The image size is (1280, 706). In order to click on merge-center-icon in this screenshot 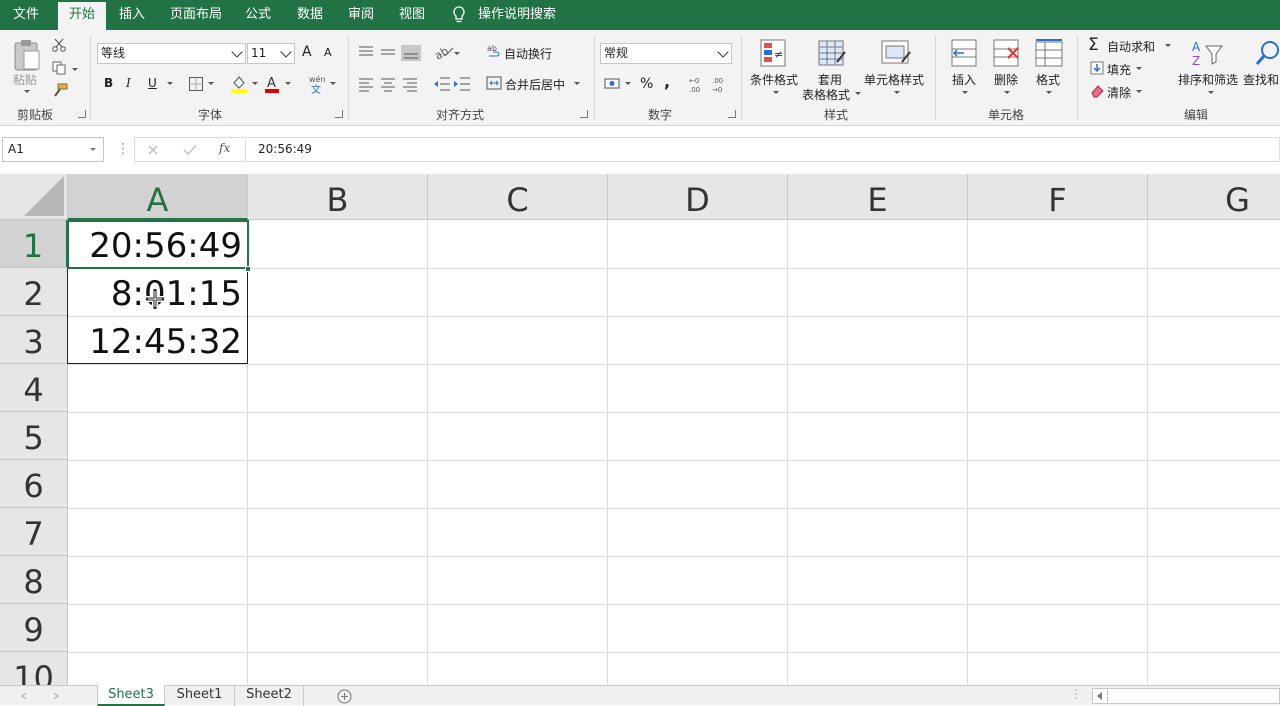, I will do `click(494, 83)`.